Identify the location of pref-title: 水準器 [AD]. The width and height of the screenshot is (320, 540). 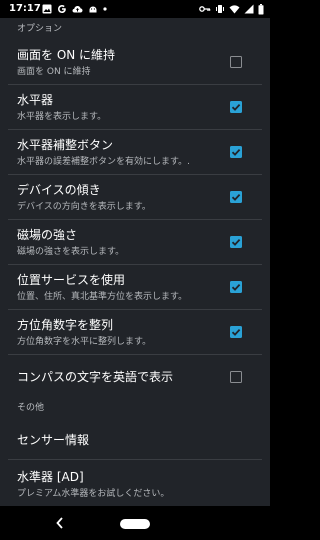
(50, 477).